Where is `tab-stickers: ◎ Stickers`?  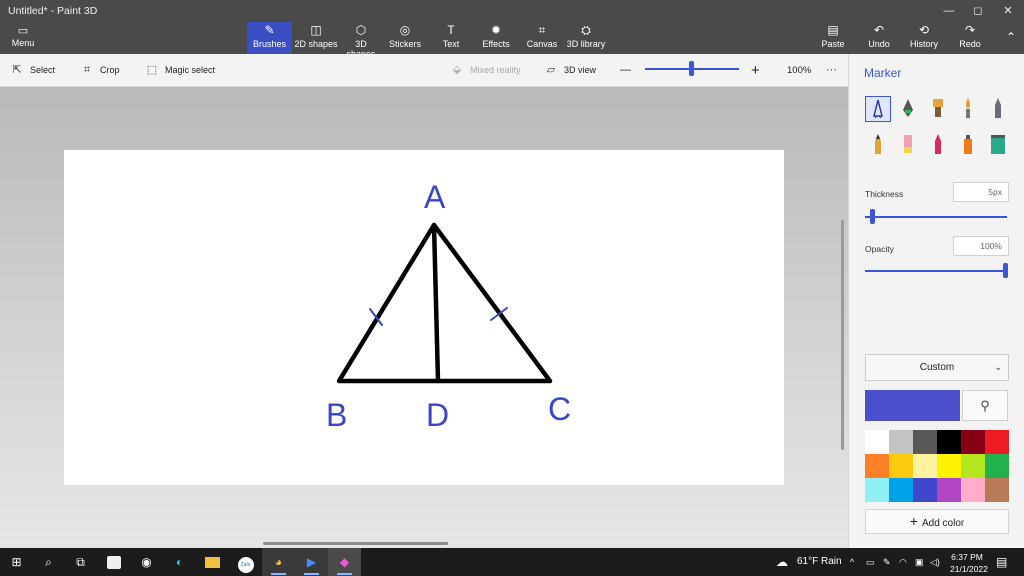
tab-stickers: ◎ Stickers is located at coordinates (405, 38).